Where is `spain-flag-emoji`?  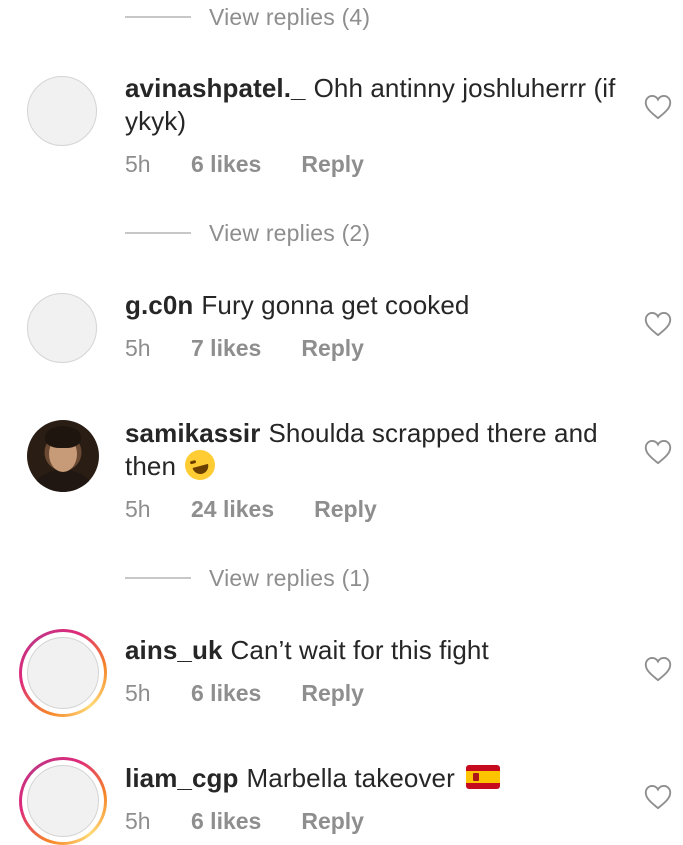 spain-flag-emoji is located at coordinates (483, 777).